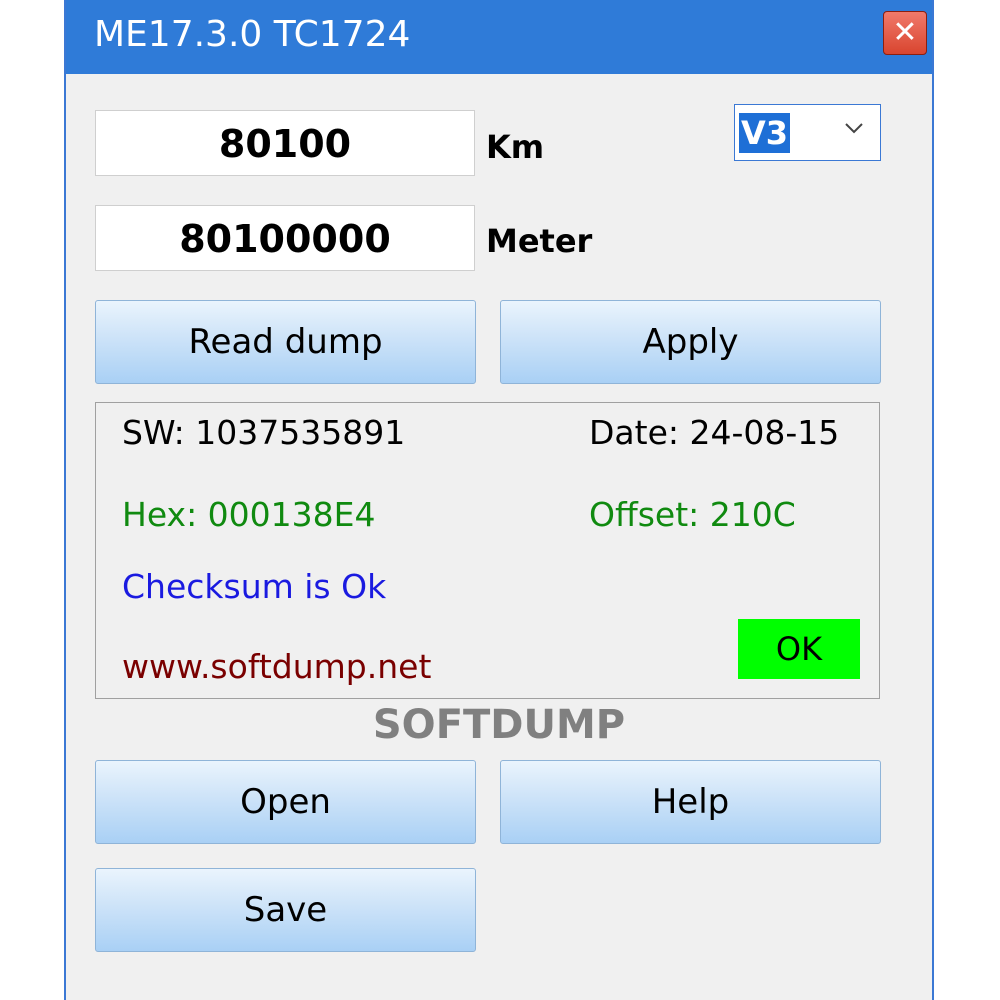 The image size is (1000, 1000). Describe the element at coordinates (252, 34) in the screenshot. I see `window-title: ME17.3.0 TC1724` at that location.